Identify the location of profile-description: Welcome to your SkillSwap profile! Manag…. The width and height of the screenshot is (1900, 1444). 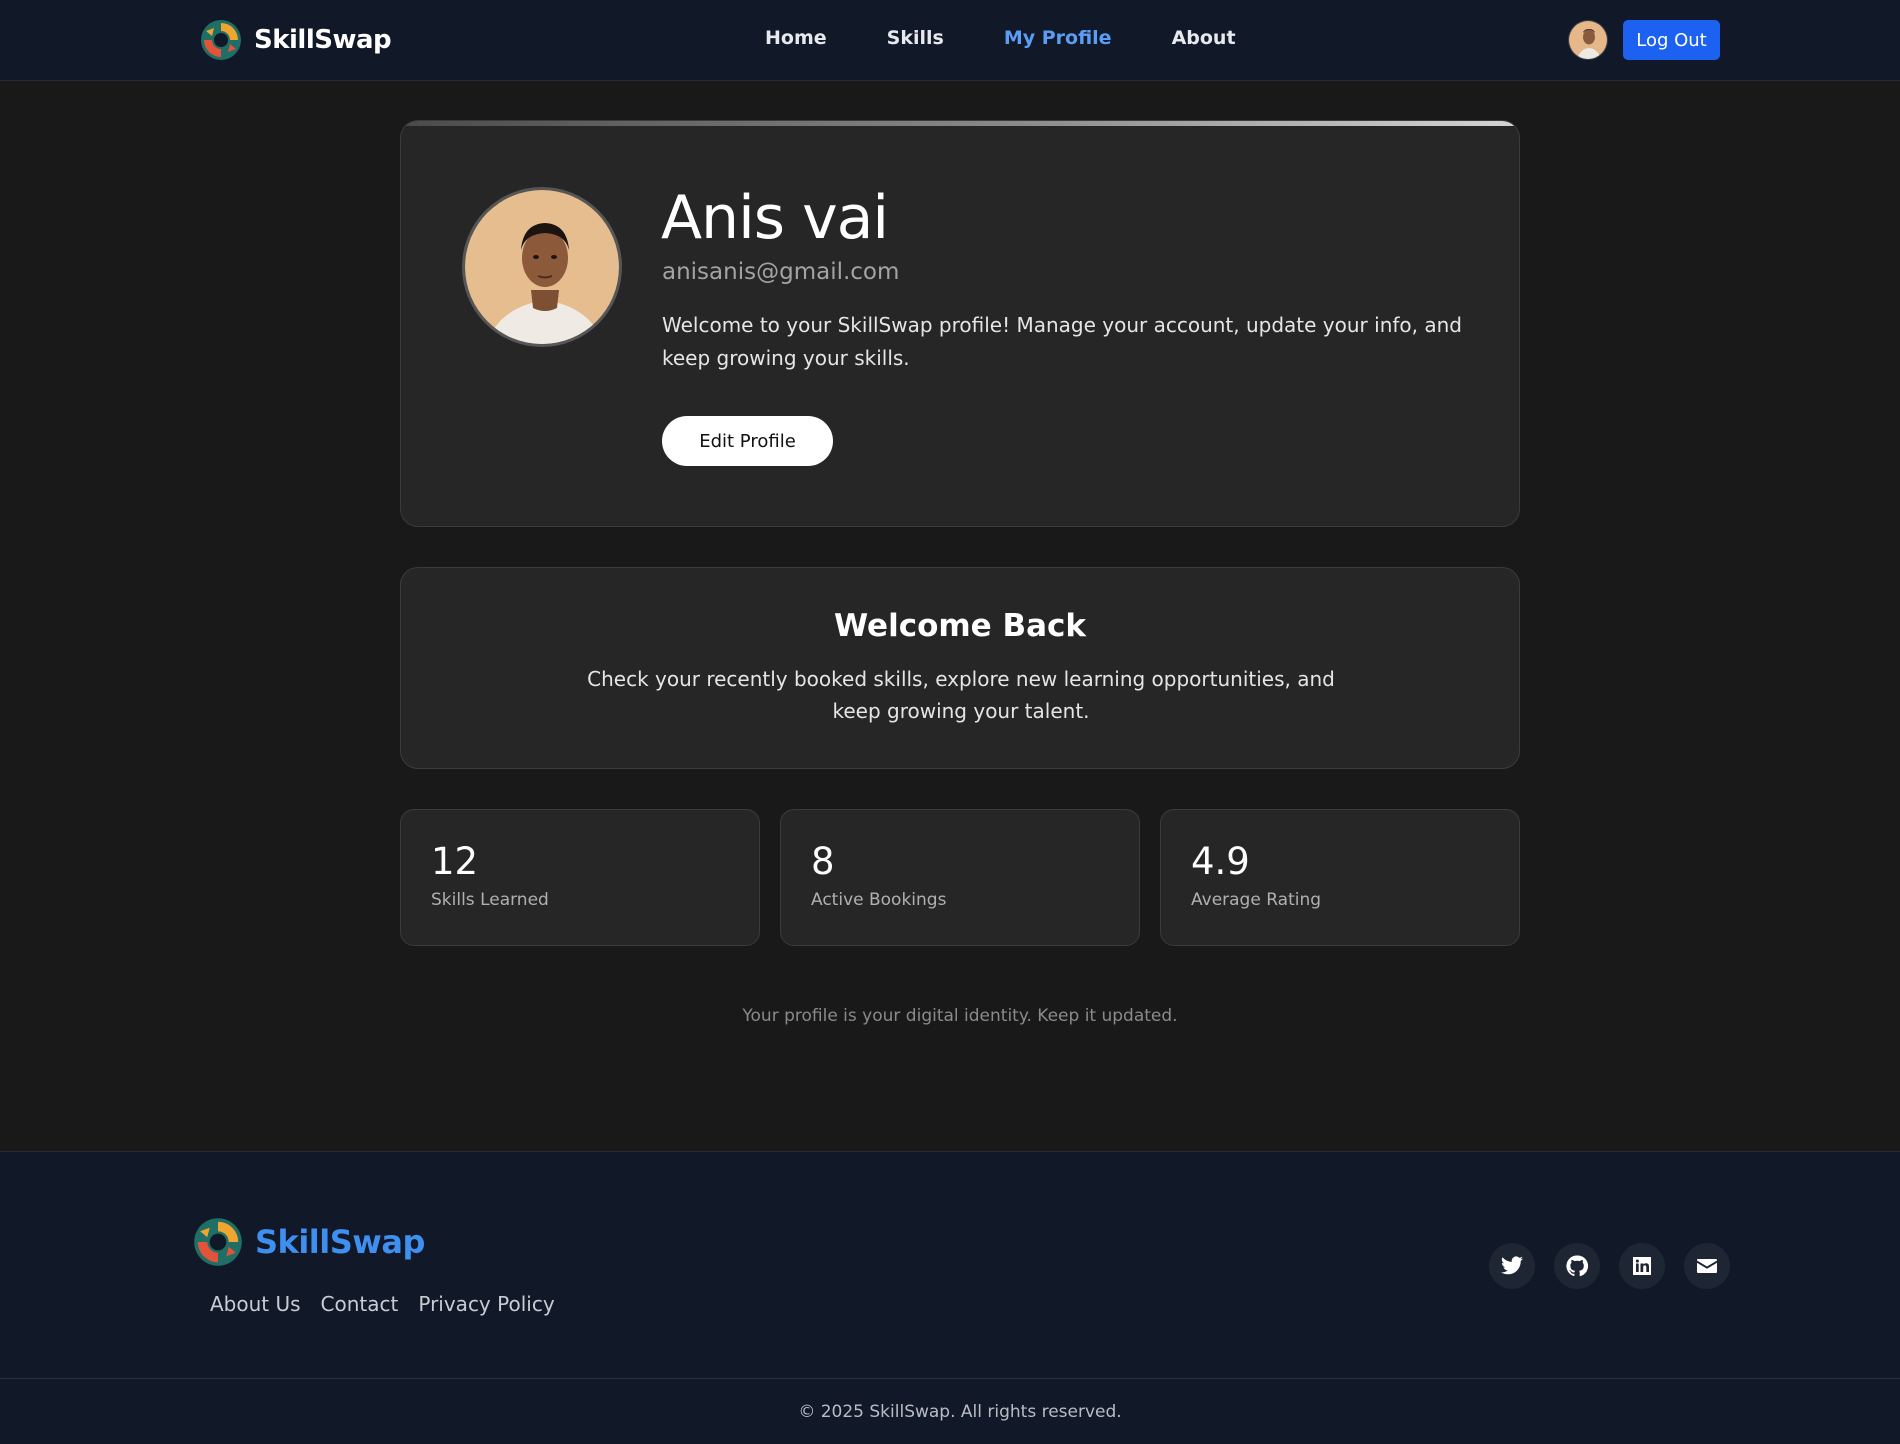
(1062, 341).